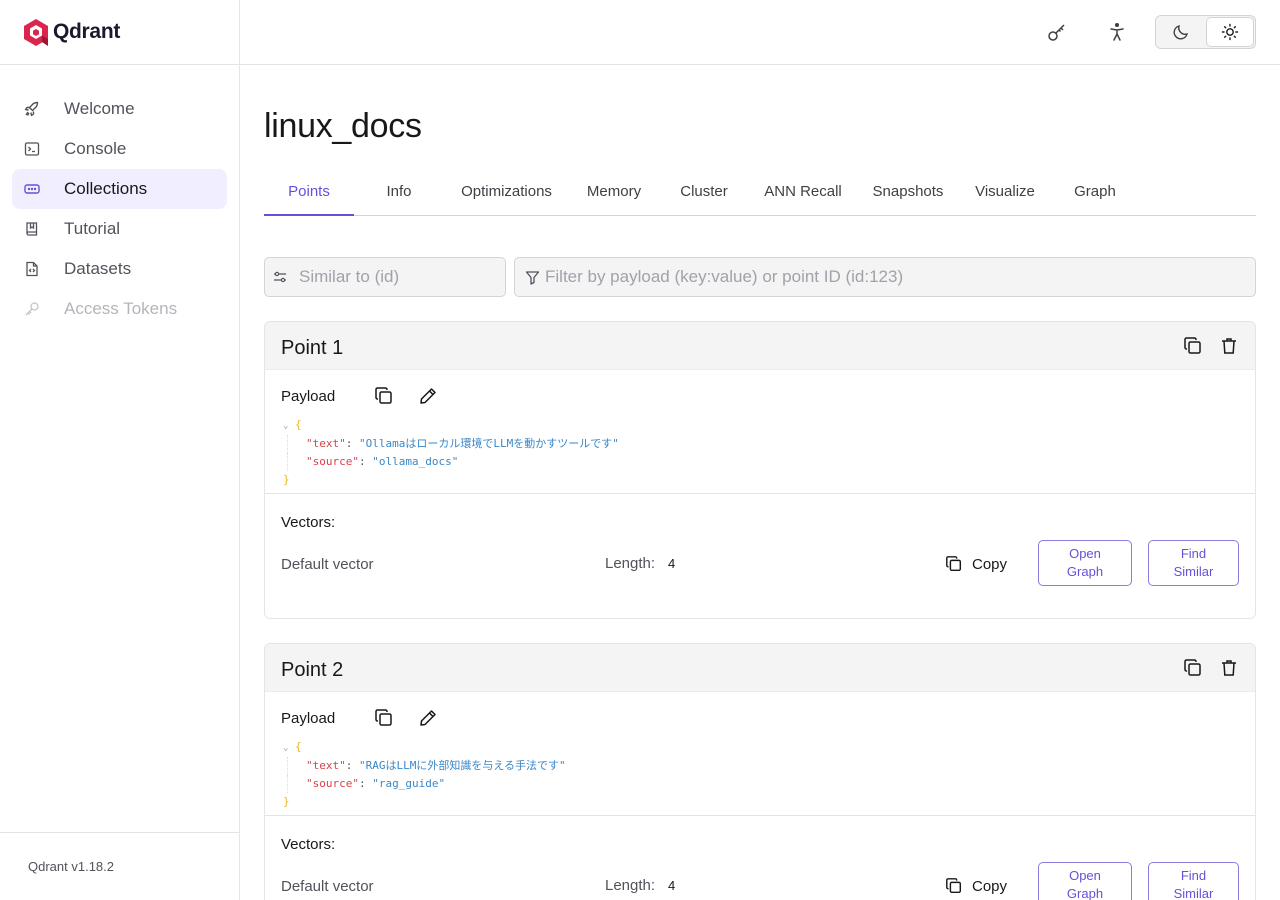  I want to click on point-header: Point 1, so click(760, 346).